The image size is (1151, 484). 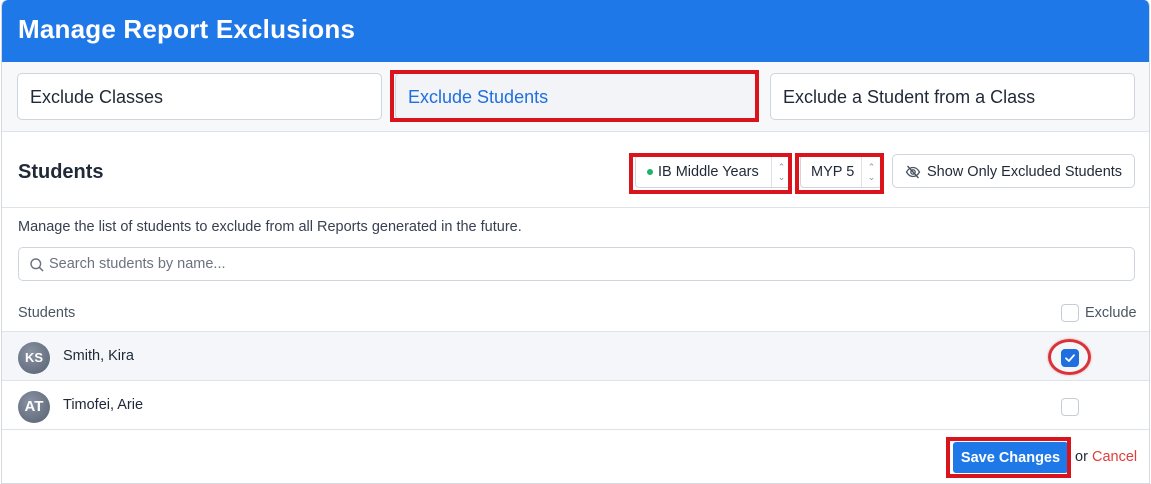 What do you see at coordinates (1114, 457) in the screenshot?
I see `cancel-link: Cancel` at bounding box center [1114, 457].